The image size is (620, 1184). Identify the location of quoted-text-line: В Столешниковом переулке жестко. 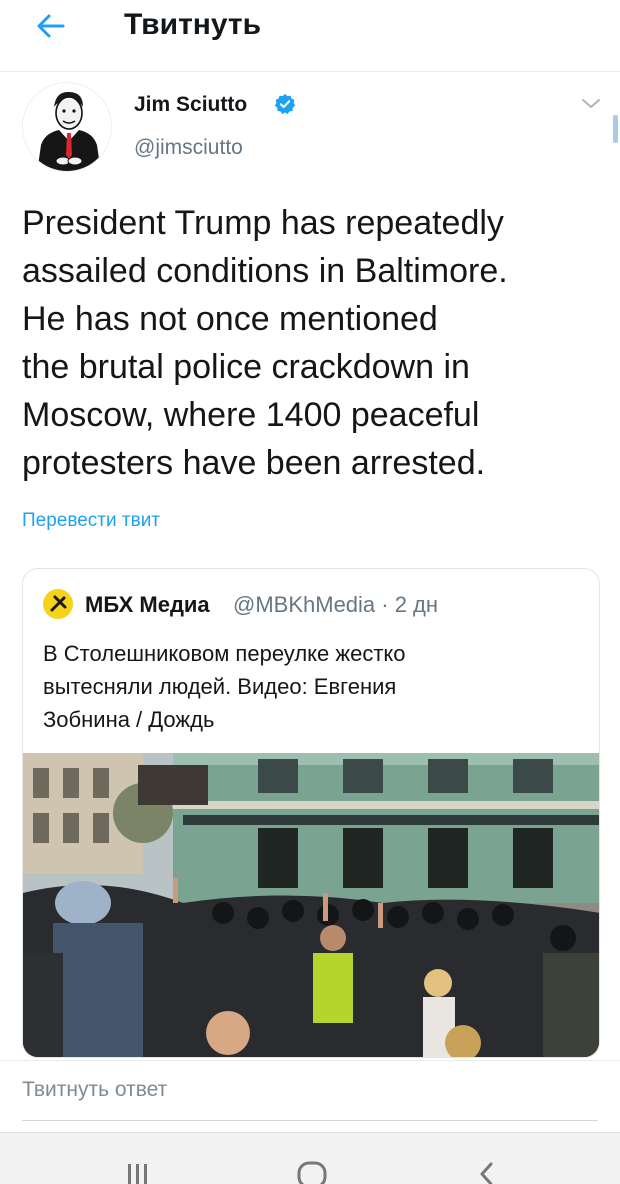
(224, 653).